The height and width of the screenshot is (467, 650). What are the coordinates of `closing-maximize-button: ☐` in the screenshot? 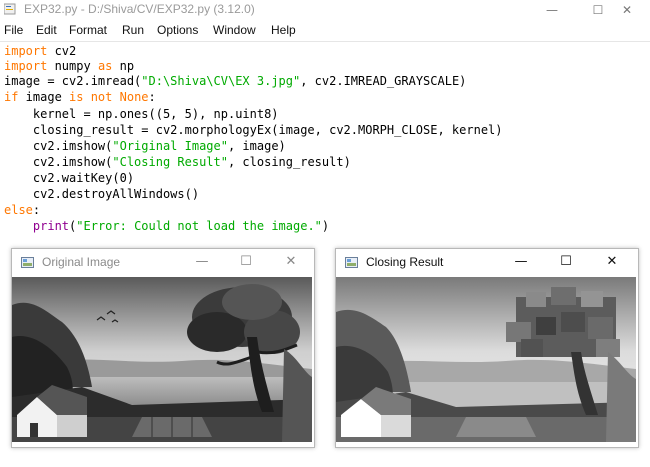 It's located at (566, 263).